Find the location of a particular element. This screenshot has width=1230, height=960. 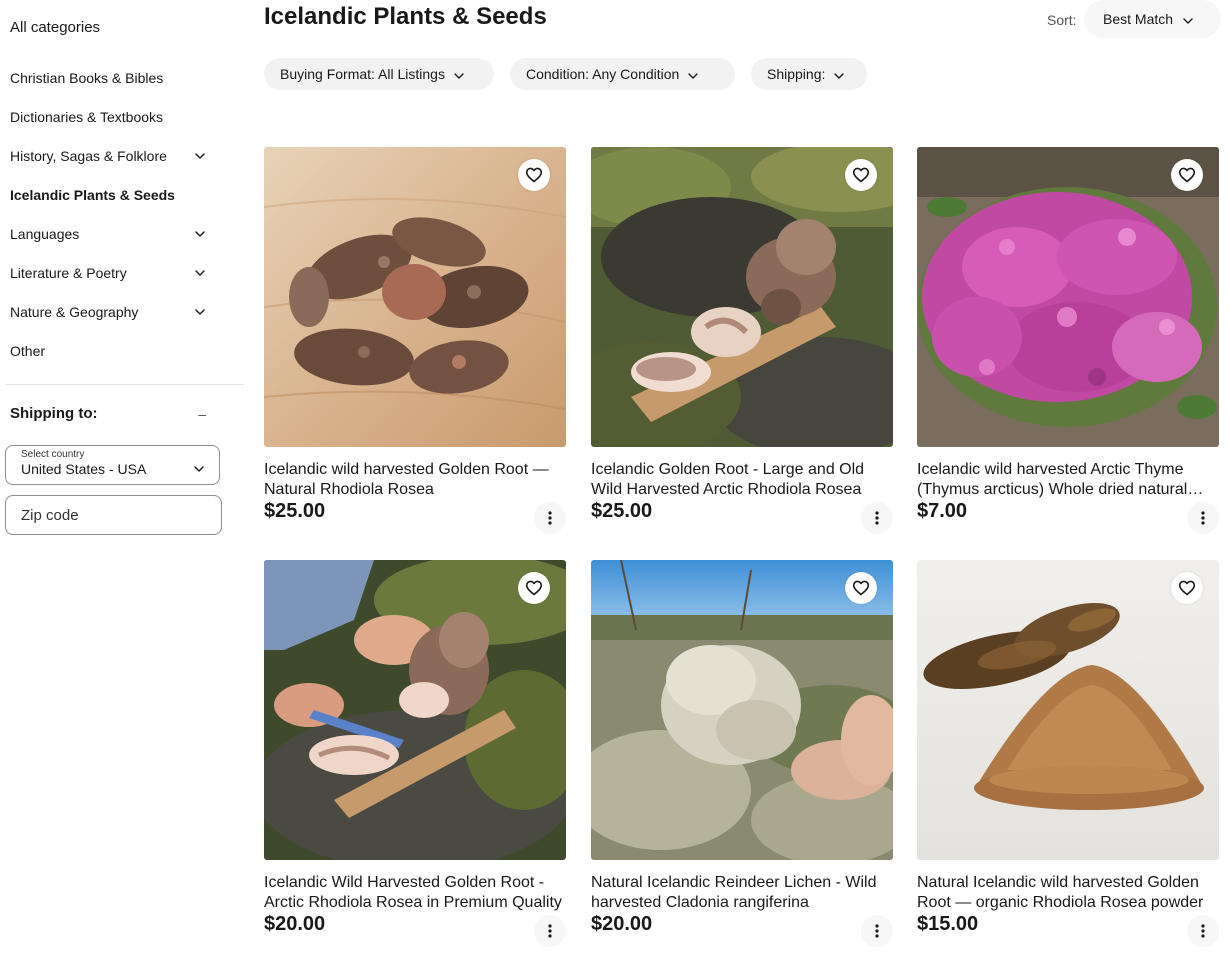

listing-price: $7.00 is located at coordinates (942, 511).